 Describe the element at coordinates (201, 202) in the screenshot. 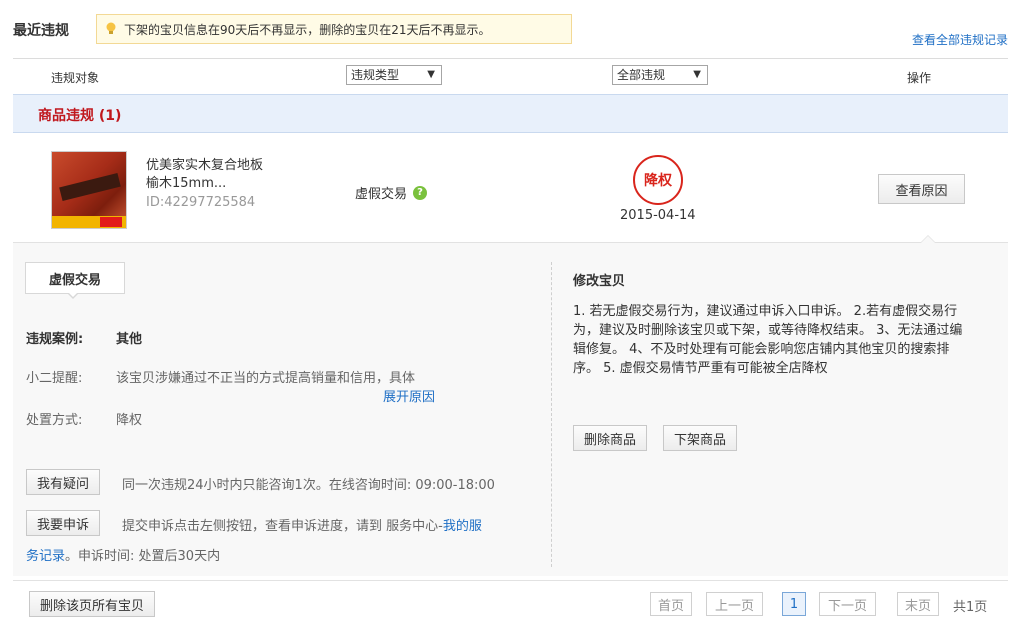

I see `product-id: ID:42297725584` at that location.